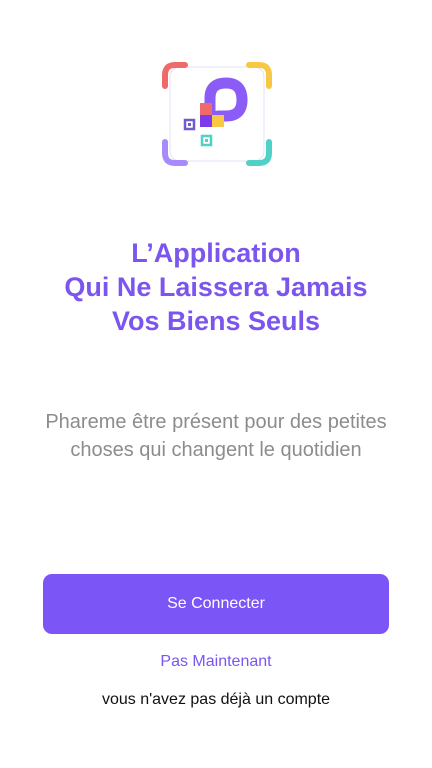 The width and height of the screenshot is (432, 768). What do you see at coordinates (217, 114) in the screenshot?
I see `p-qr-logo-icon` at bounding box center [217, 114].